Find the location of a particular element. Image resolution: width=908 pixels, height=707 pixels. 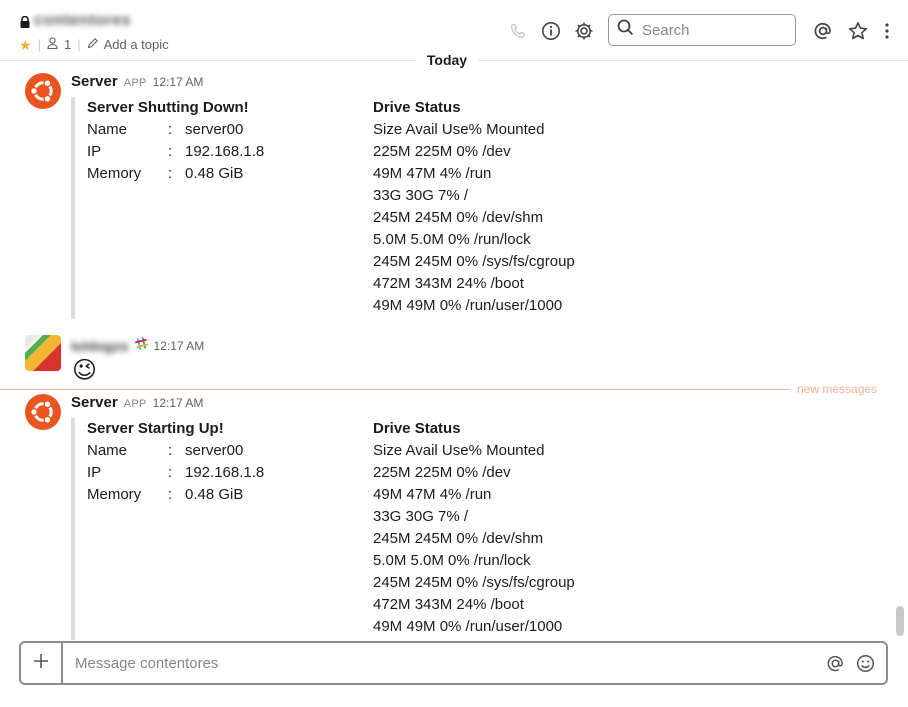

channel-meta: ★ | 1 | Add a topic is located at coordinates (94, 44).